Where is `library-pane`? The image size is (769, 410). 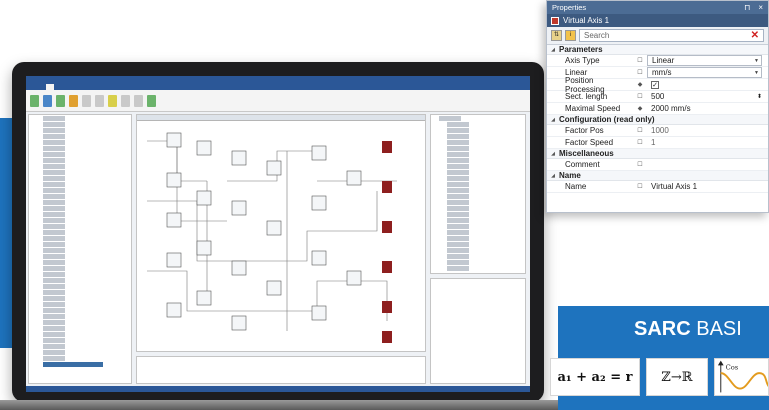
library-pane is located at coordinates (478, 194).